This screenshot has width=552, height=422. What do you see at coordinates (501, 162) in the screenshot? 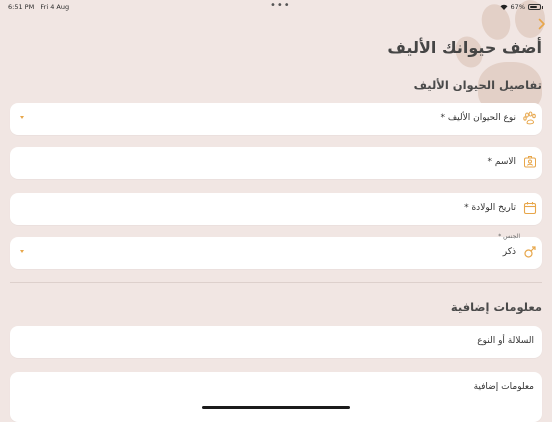
I see `name-label: الاسم *` at bounding box center [501, 162].